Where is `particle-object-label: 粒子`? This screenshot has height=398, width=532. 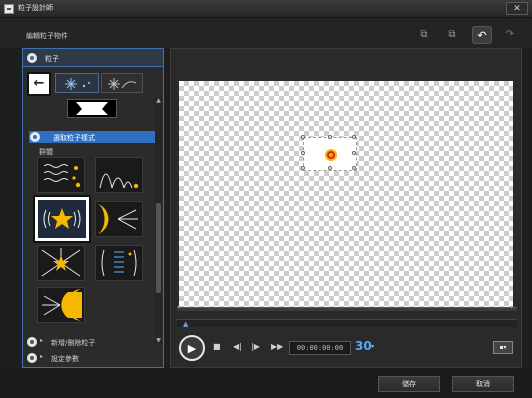
particle-object-label: 粒子 is located at coordinates (52, 59).